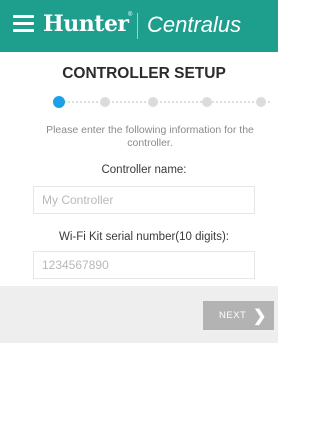 The height and width of the screenshot is (444, 320). What do you see at coordinates (144, 237) in the screenshot?
I see `serial-number-label: Wi-Fi Kit serial number(10 digits):` at bounding box center [144, 237].